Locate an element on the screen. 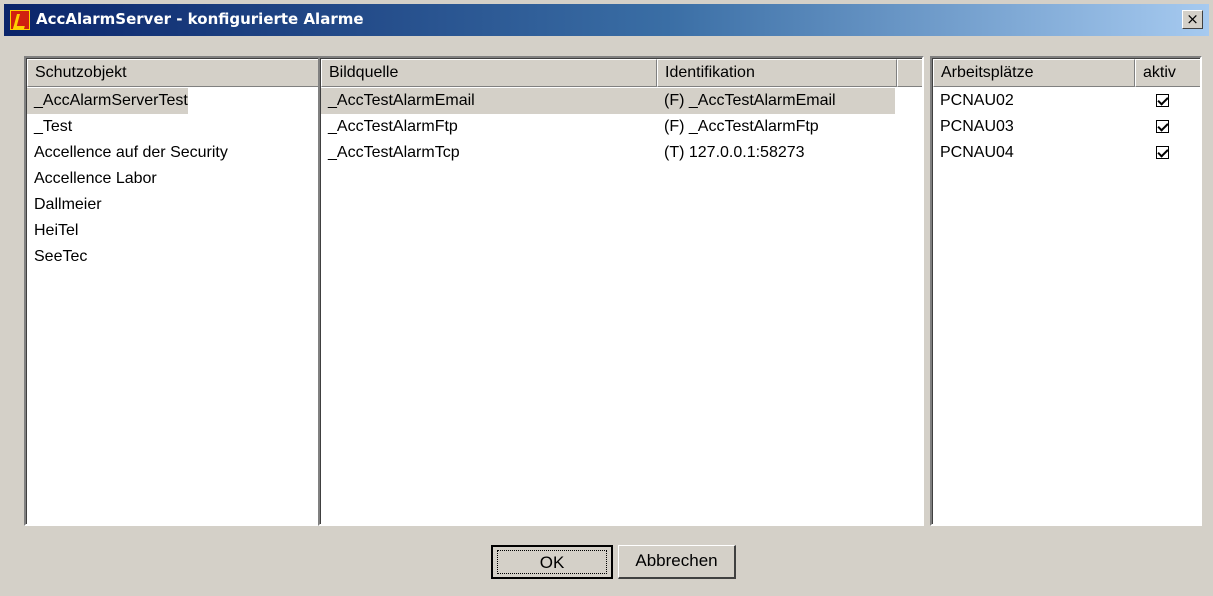 The width and height of the screenshot is (1213, 596). schutzobjekt-header-row: Schutzobjekt is located at coordinates (172, 73).